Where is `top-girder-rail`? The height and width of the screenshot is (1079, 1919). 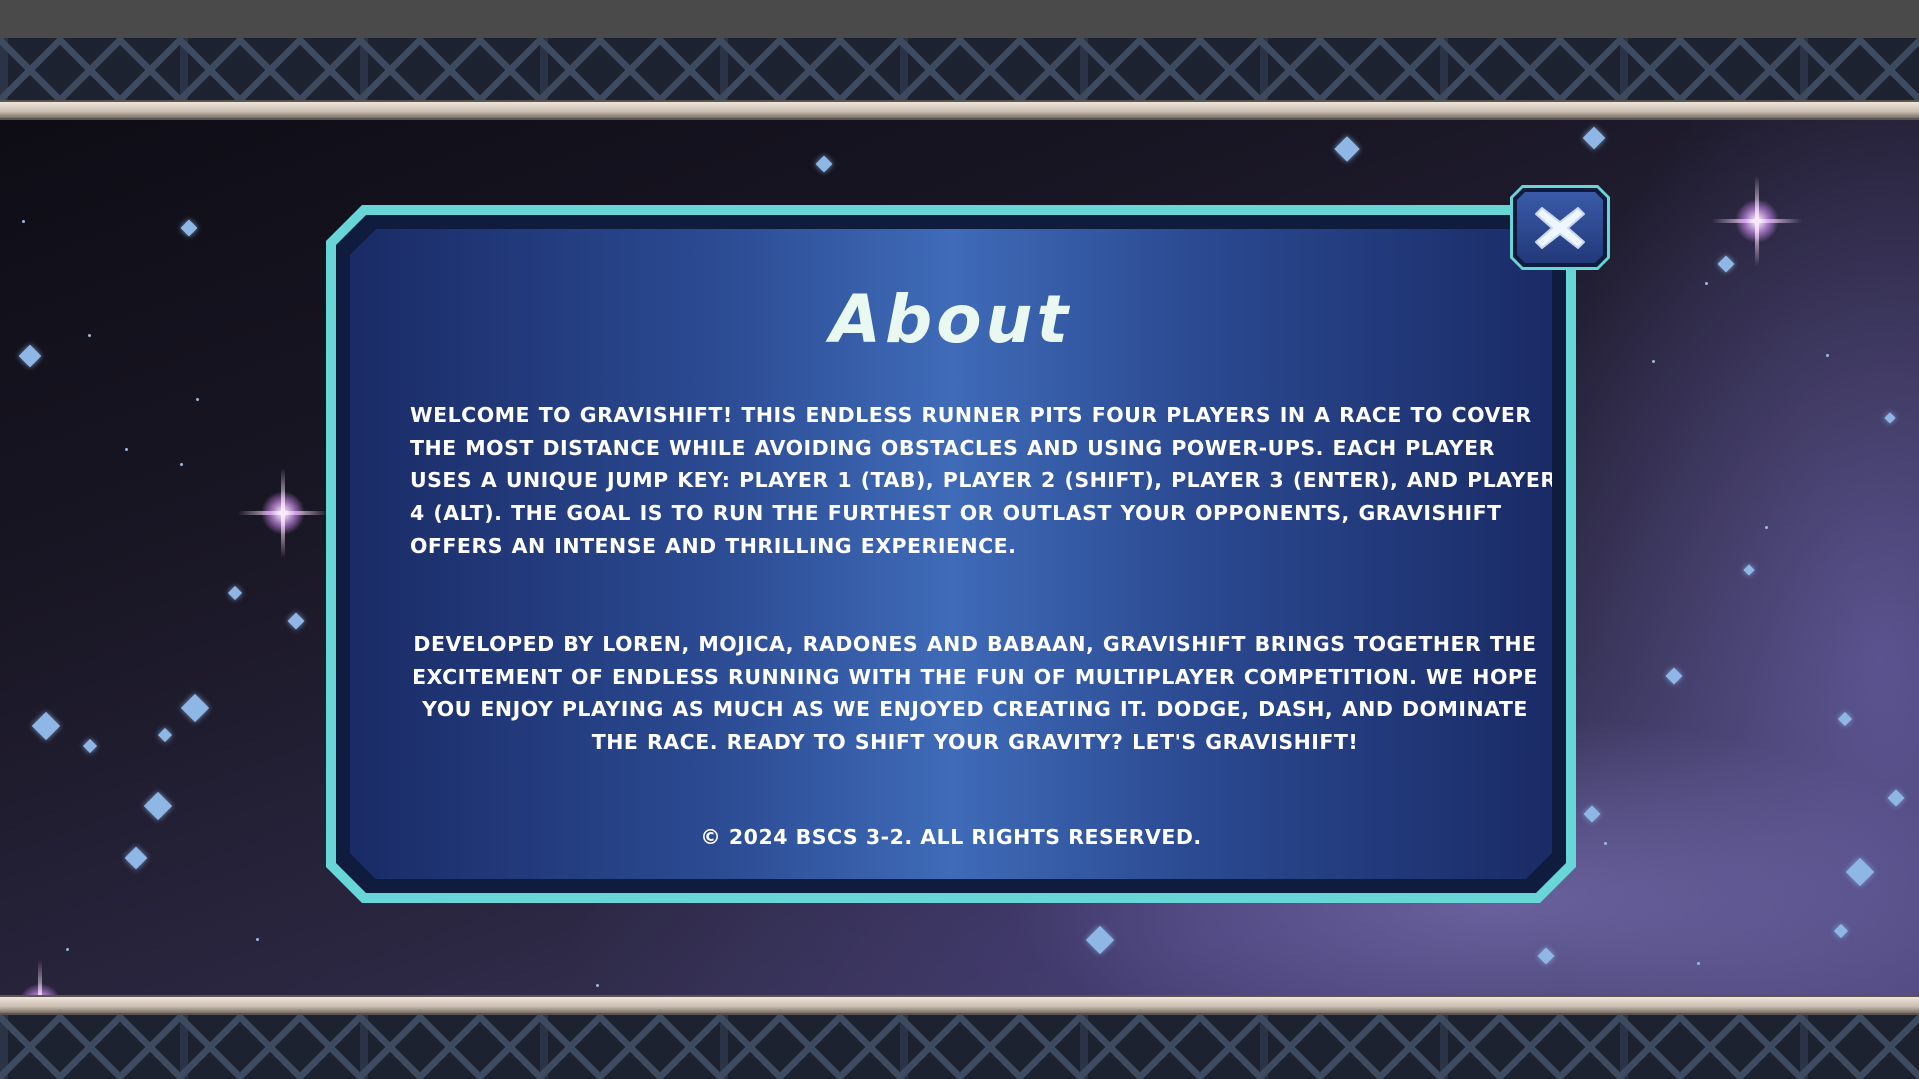 top-girder-rail is located at coordinates (959, 79).